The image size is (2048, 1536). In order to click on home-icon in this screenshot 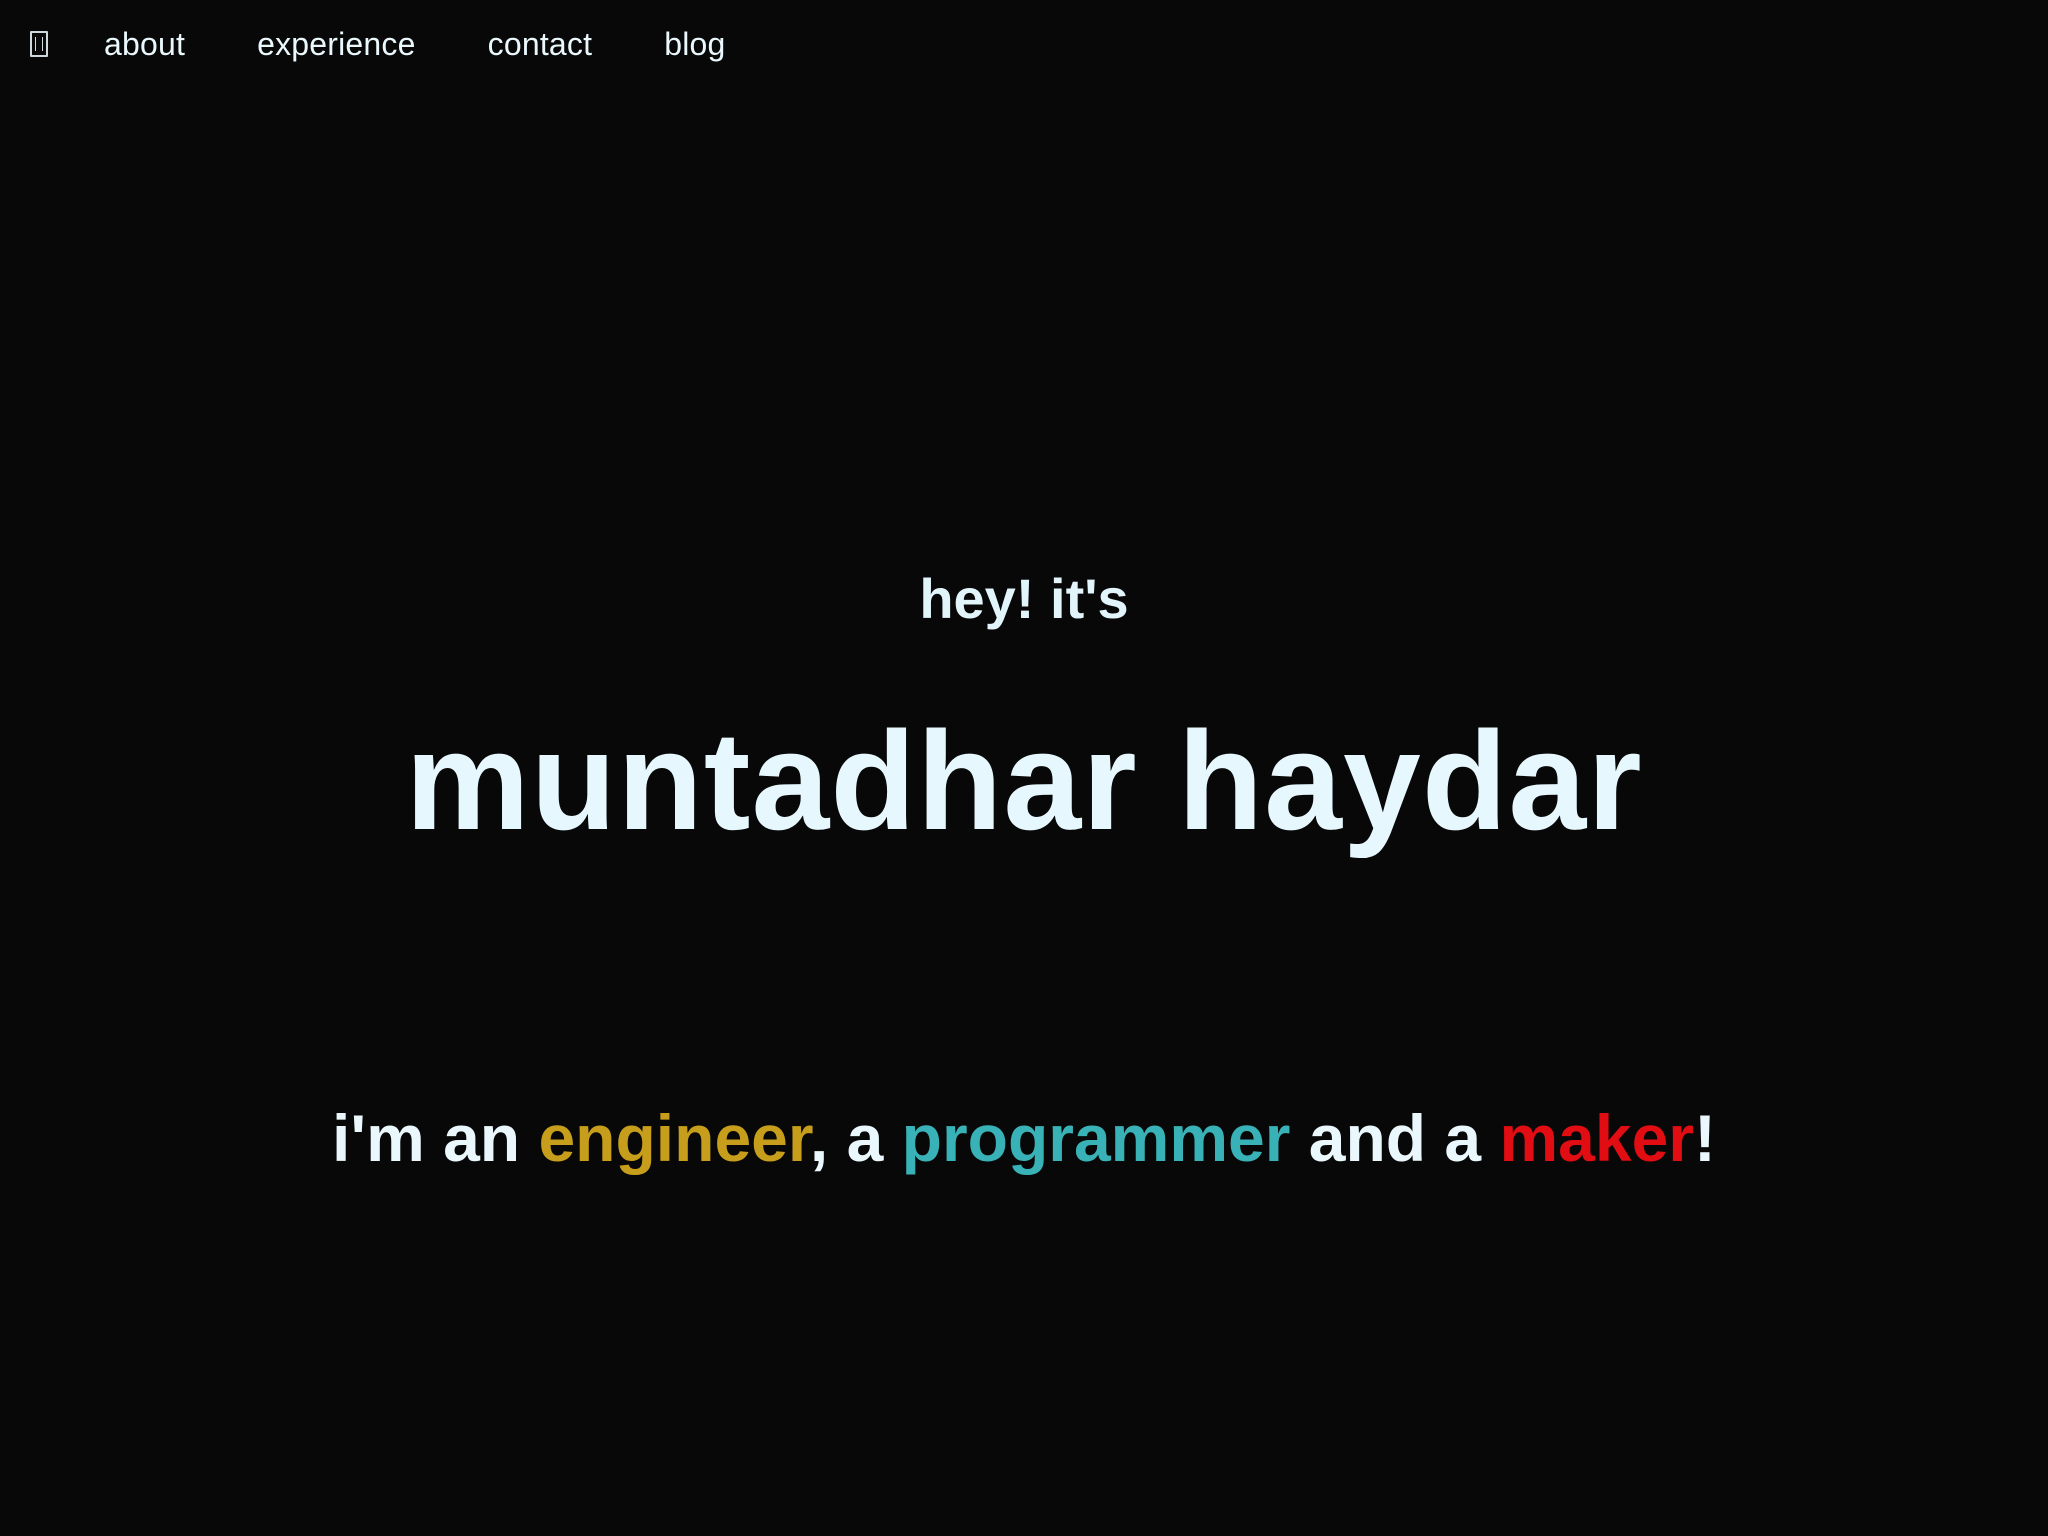, I will do `click(39, 44)`.